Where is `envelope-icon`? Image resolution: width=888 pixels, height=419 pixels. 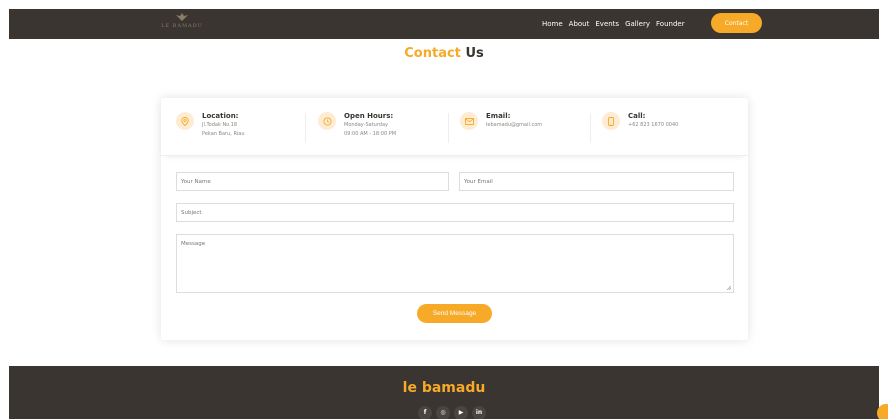 envelope-icon is located at coordinates (469, 121).